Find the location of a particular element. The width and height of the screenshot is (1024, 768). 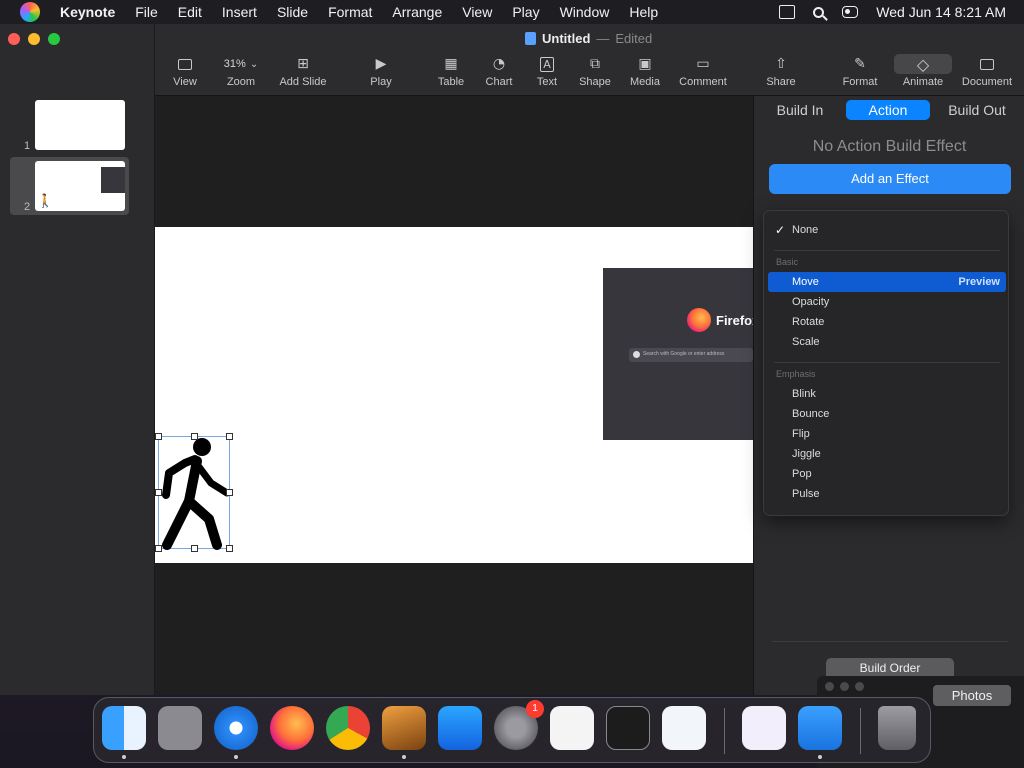

effect-none: ✓ None is located at coordinates (887, 230).